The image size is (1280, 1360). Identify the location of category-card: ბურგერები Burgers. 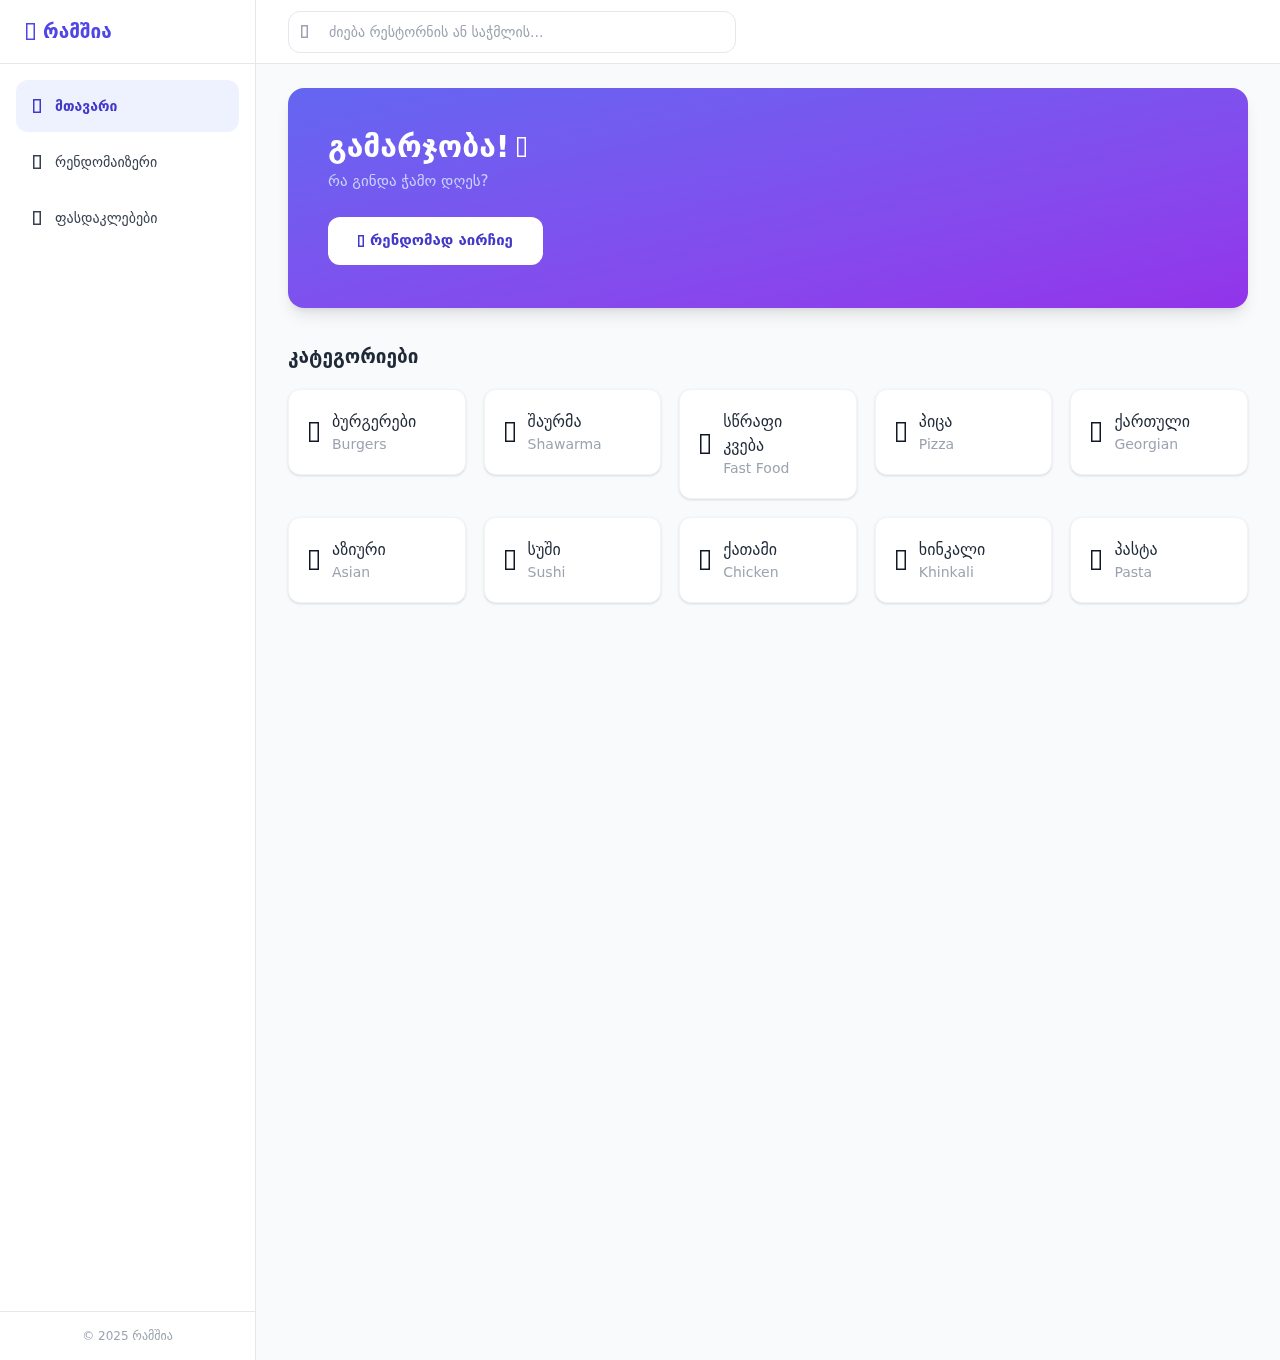
(377, 431).